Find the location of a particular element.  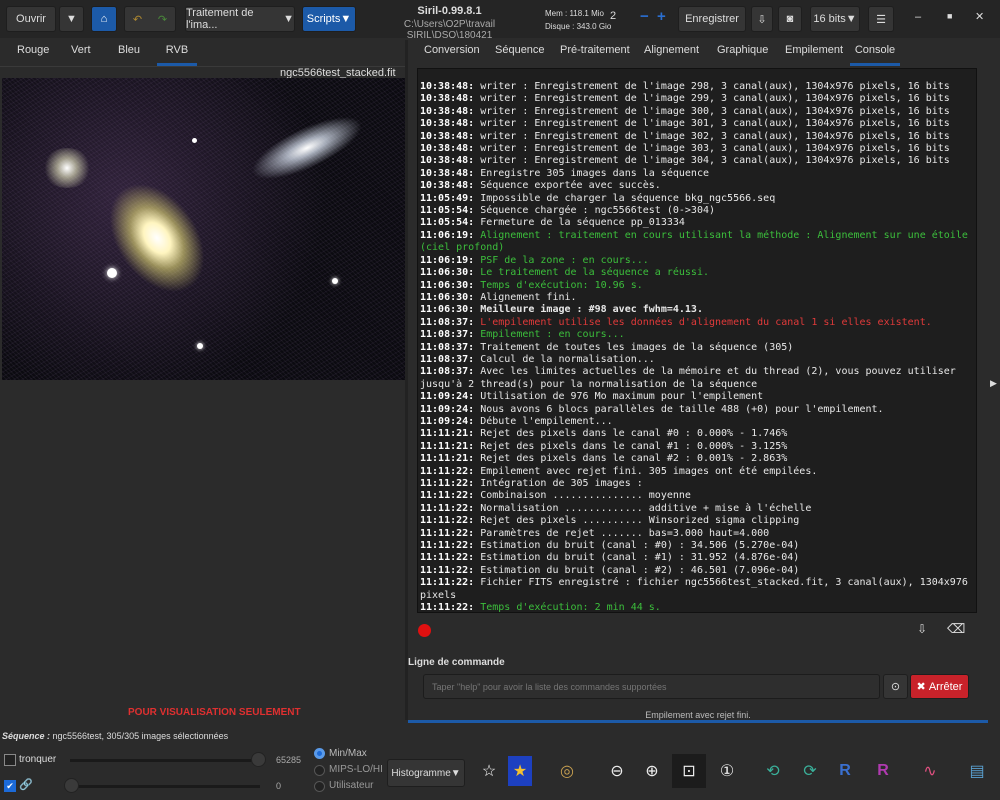

tab-red: Rouge is located at coordinates (33, 55).